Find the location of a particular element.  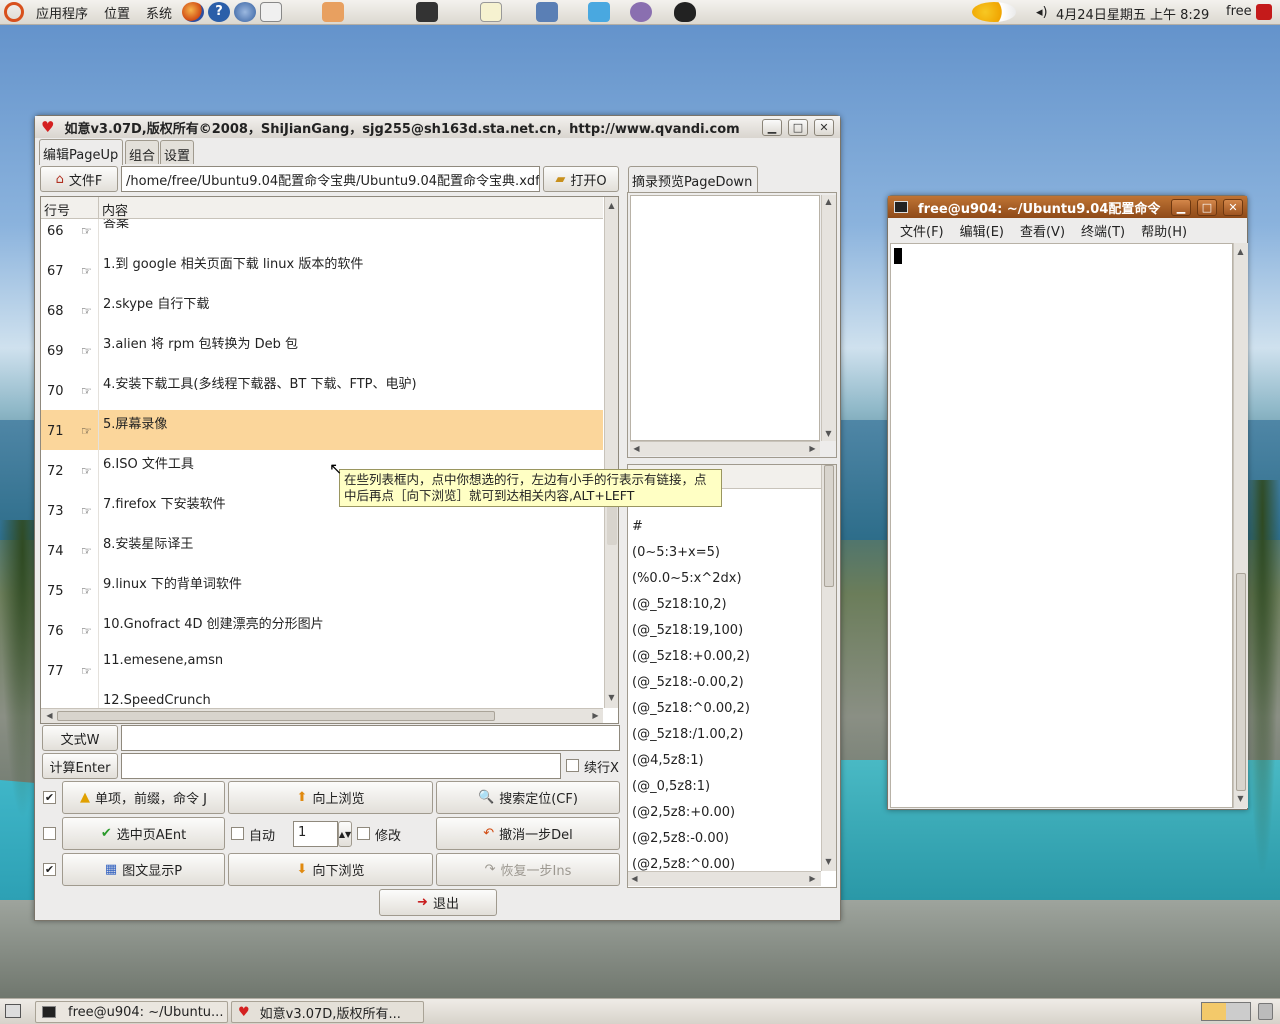

undo-button: ↶ 撤消一步Del is located at coordinates (528, 833).